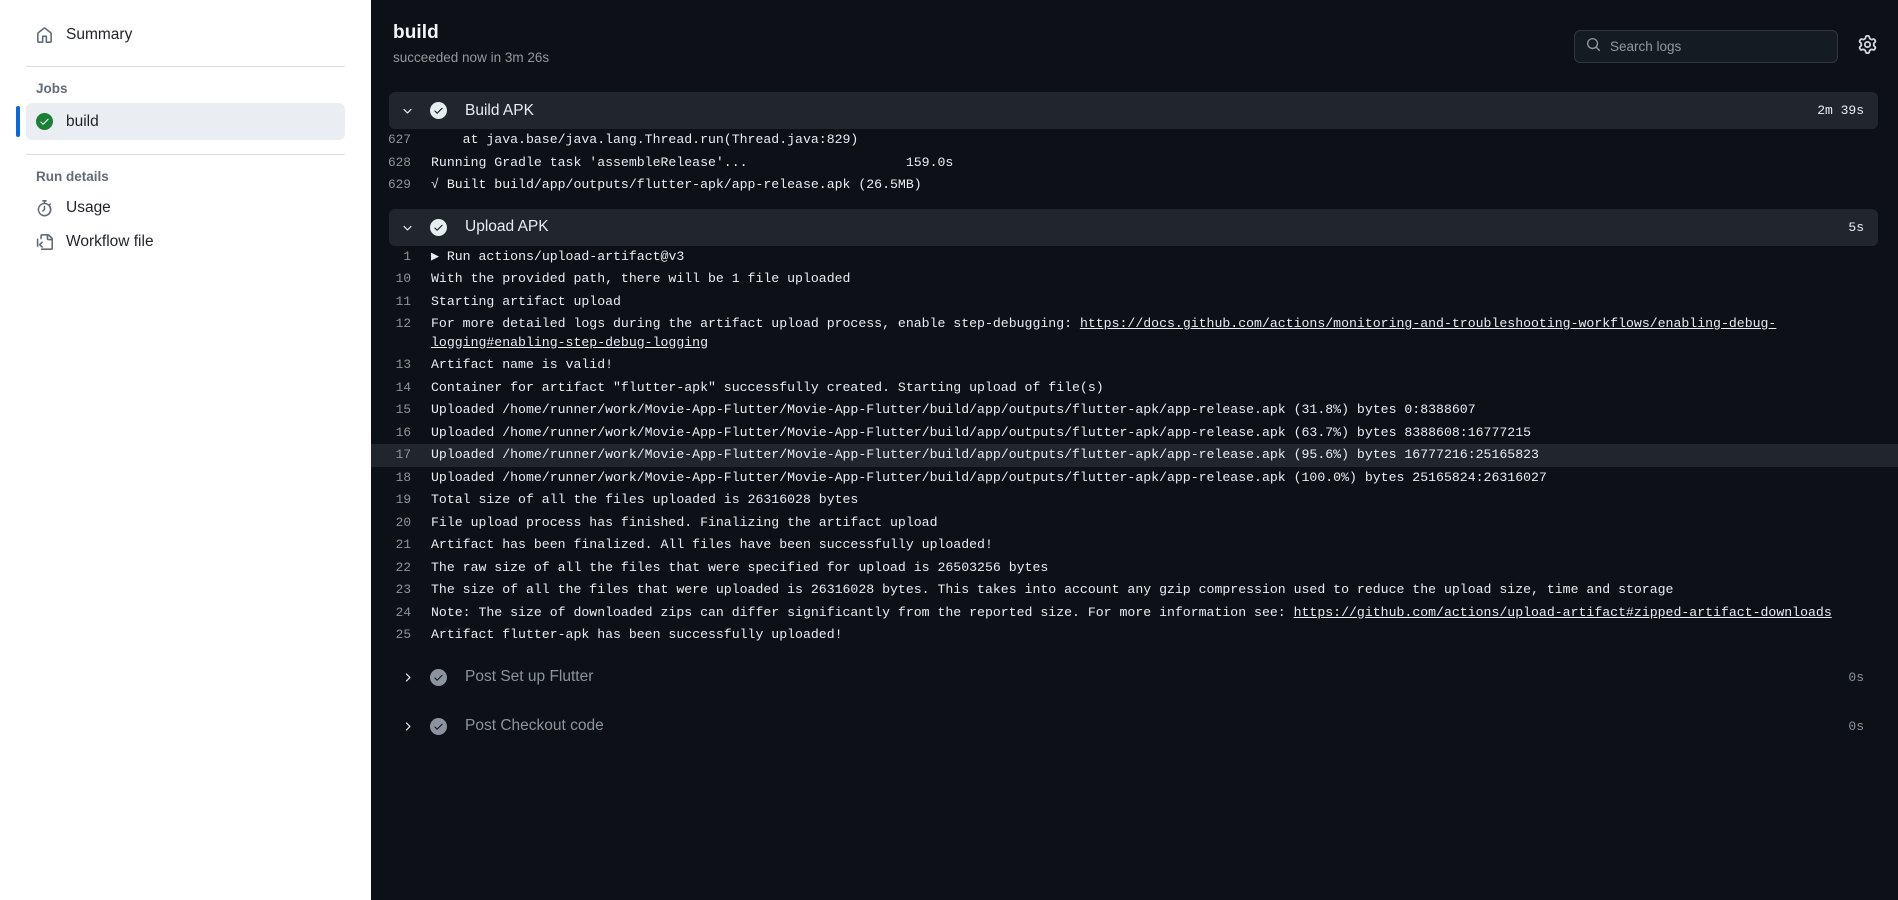 The height and width of the screenshot is (900, 1898). What do you see at coordinates (72, 176) in the screenshot?
I see `sidebar-group-run-details: Run details` at bounding box center [72, 176].